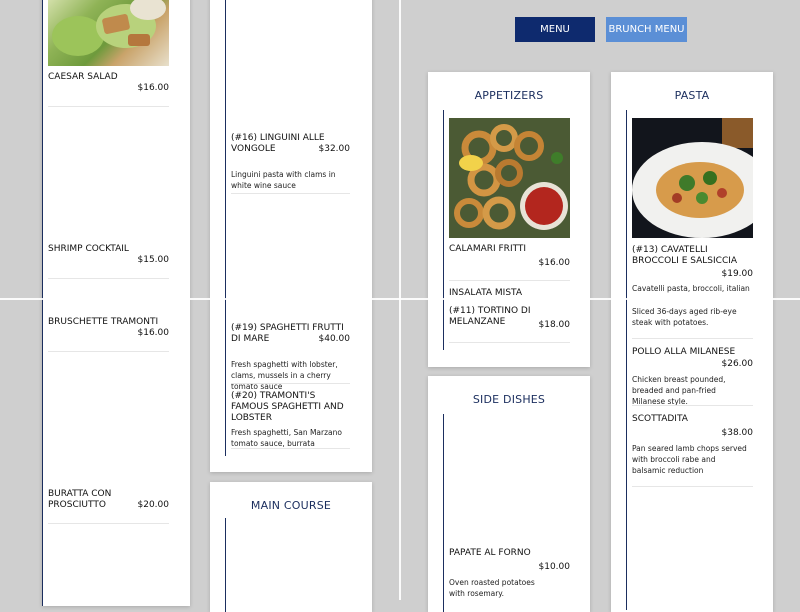  I want to click on item-description: Cavatelli pasta, broccoli, italian, so click(691, 288).